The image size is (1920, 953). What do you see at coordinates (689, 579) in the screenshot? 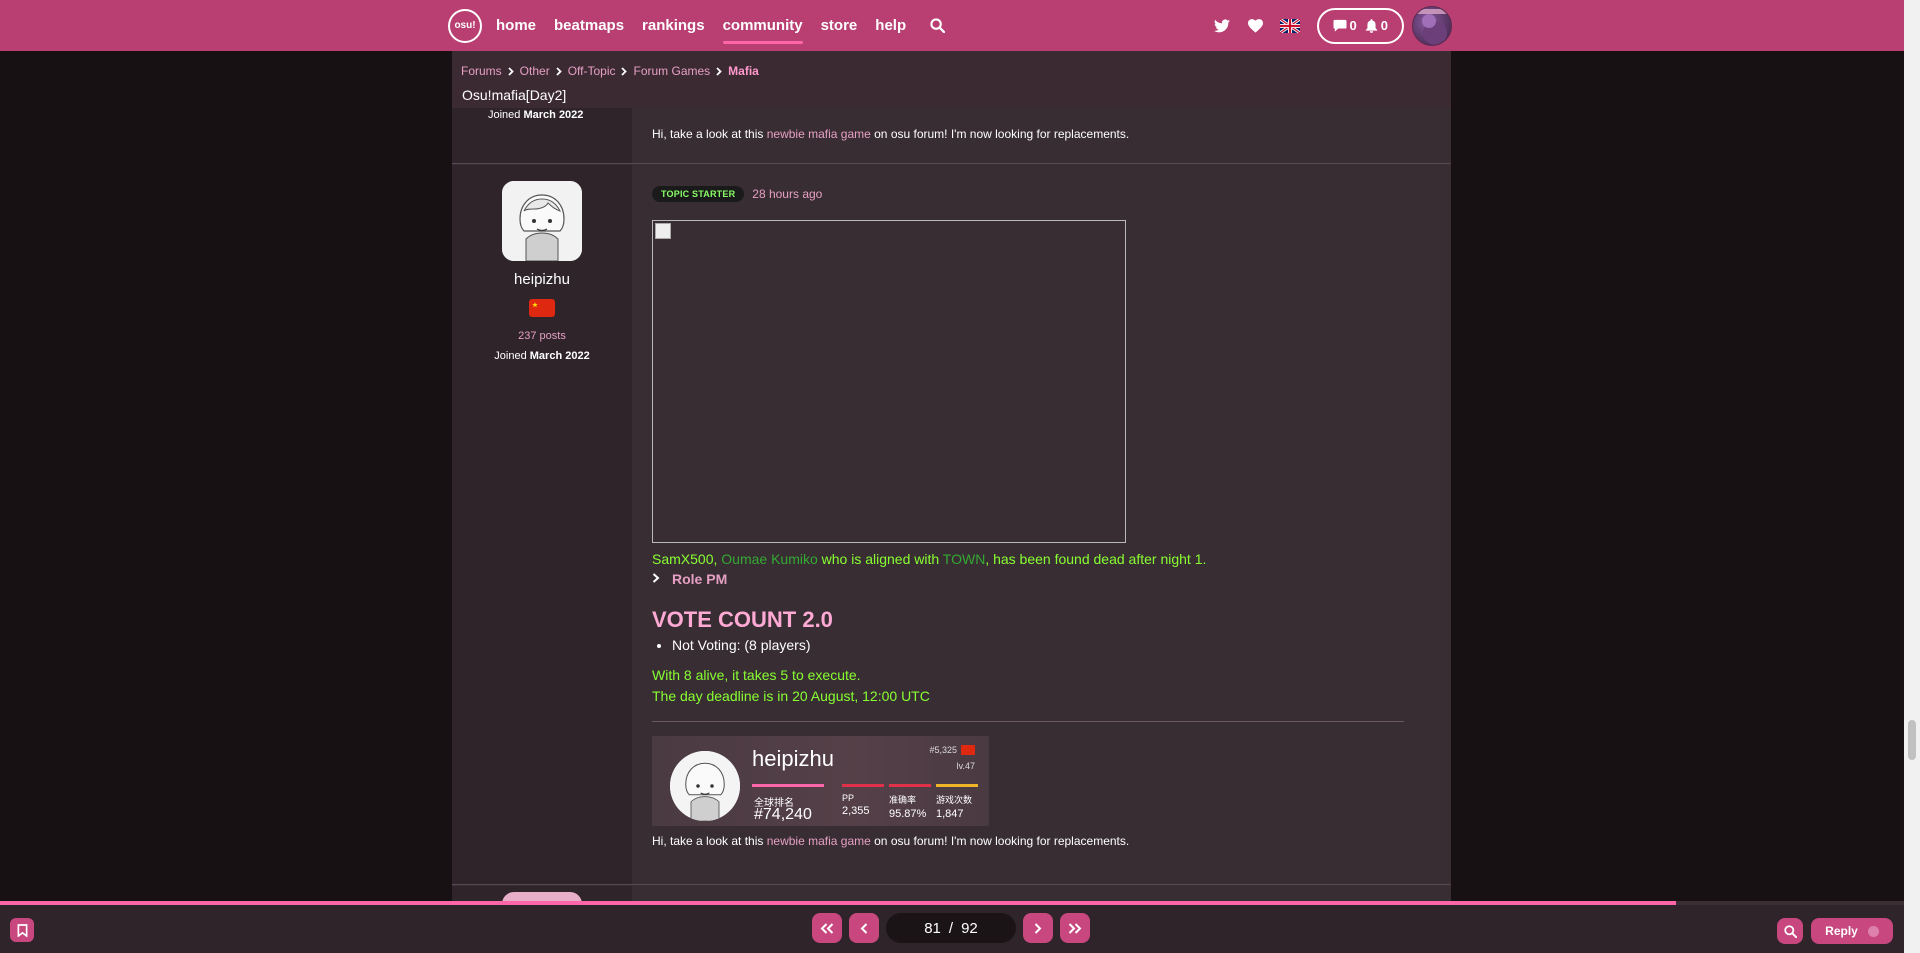
I see `role-pm-spoiler: Role PM` at bounding box center [689, 579].